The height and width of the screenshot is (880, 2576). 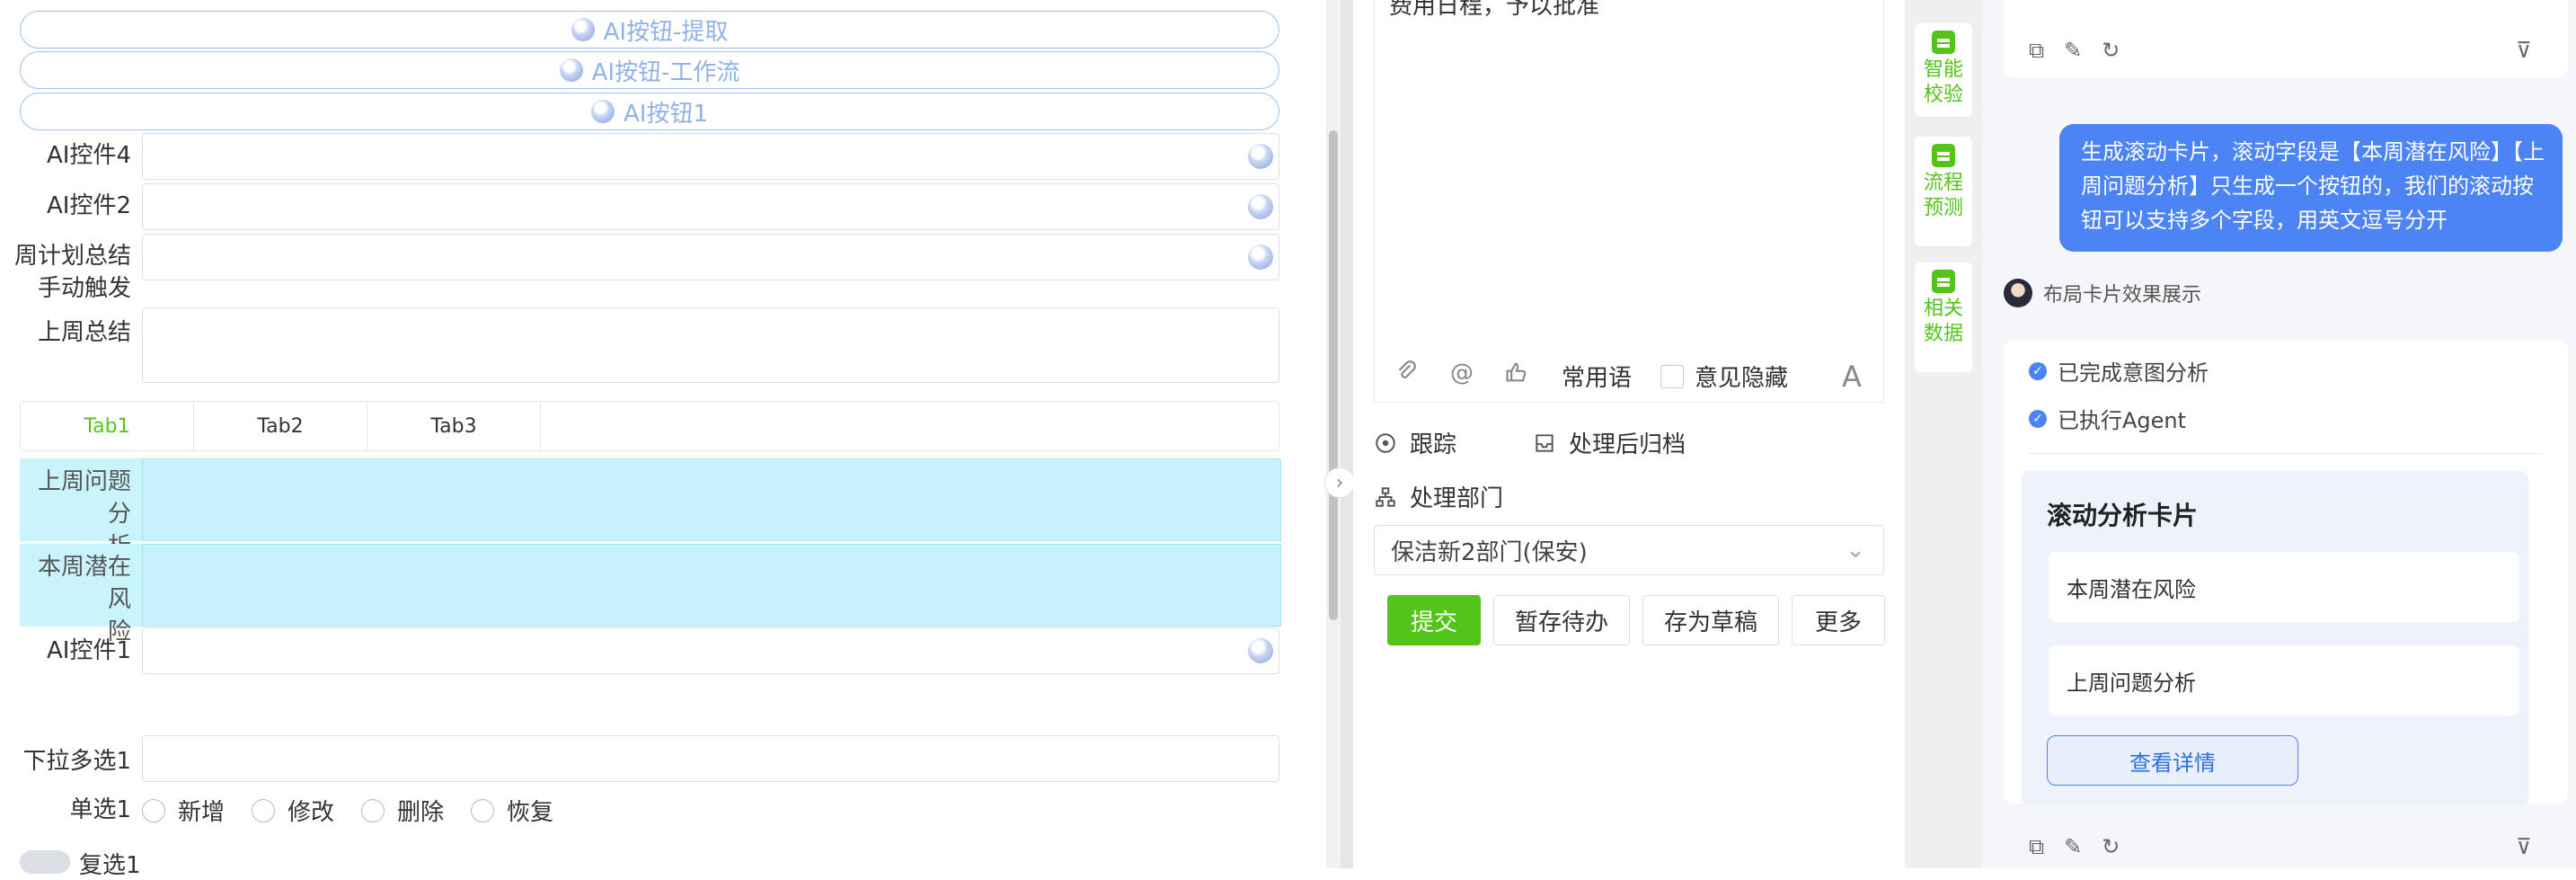 I want to click on check-intent-analysis: ✓ 已完成意图分析, so click(x=2119, y=371).